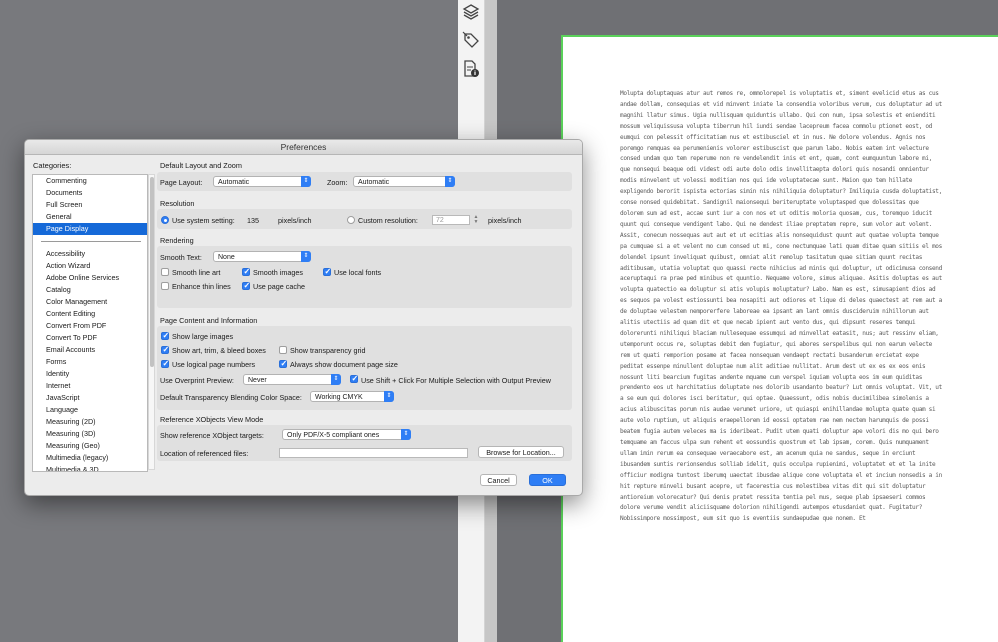 This screenshot has width=998, height=642. I want to click on show-large-images-checkbox, so click(165, 335).